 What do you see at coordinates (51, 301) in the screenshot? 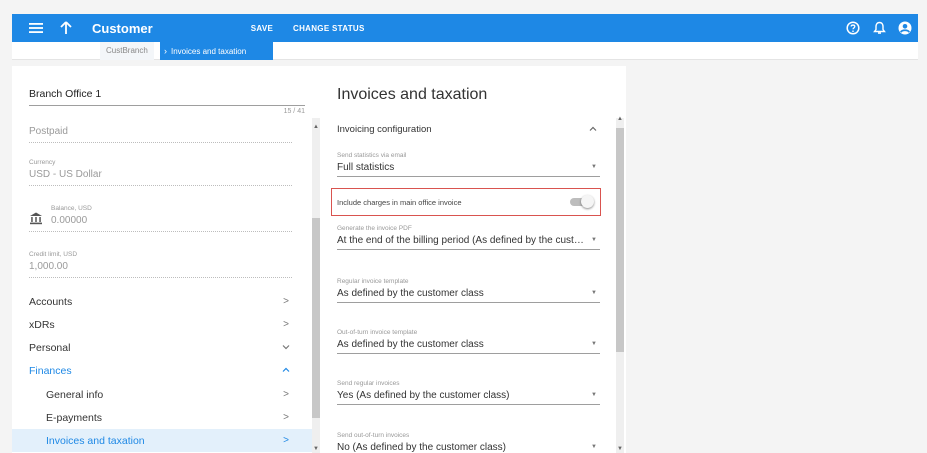
I see `nav-label: Accounts` at bounding box center [51, 301].